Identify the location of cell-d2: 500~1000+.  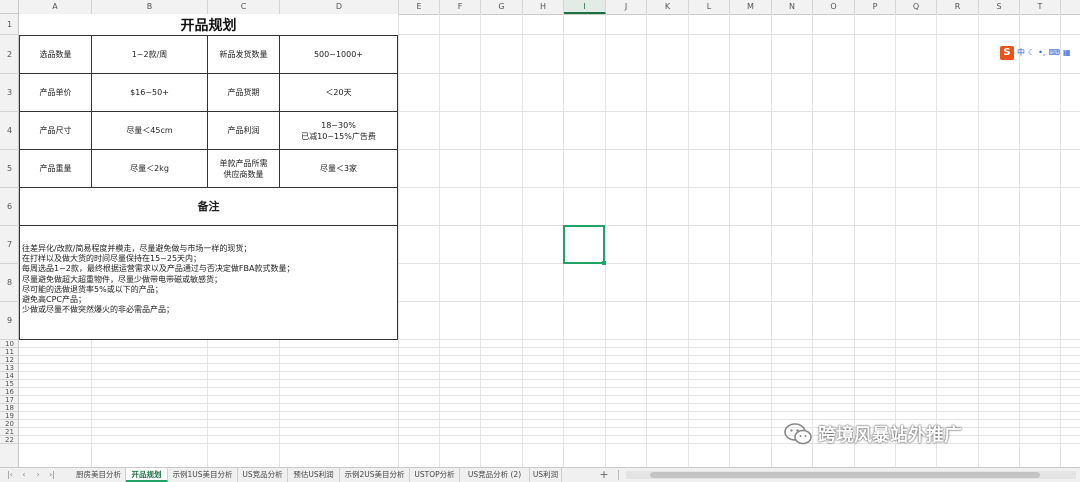
(338, 54).